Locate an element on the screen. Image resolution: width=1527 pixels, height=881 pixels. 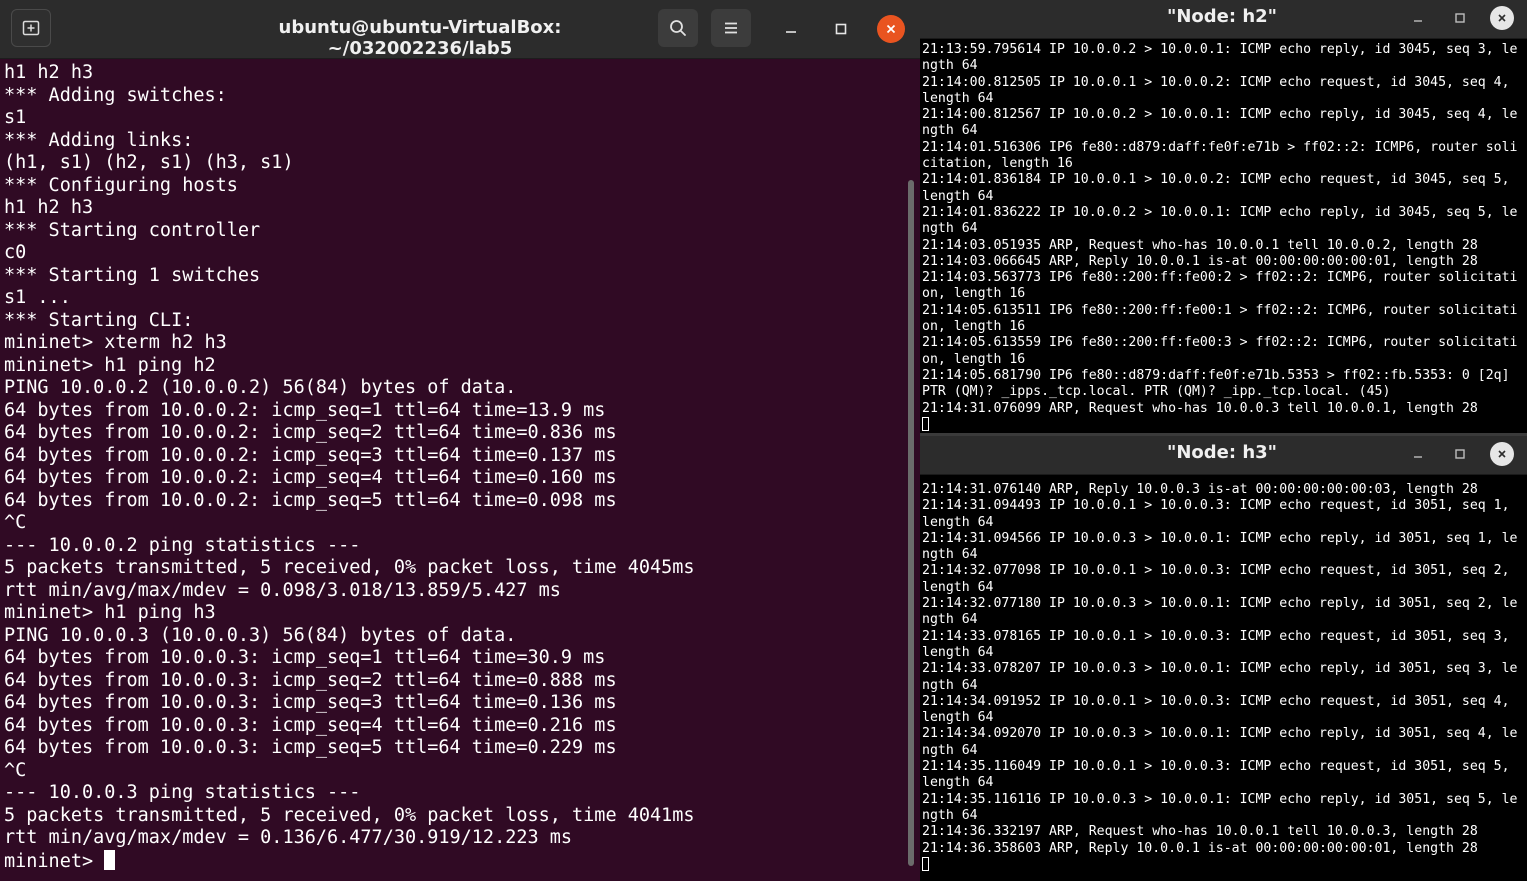
minimize-button is located at coordinates (791, 29).